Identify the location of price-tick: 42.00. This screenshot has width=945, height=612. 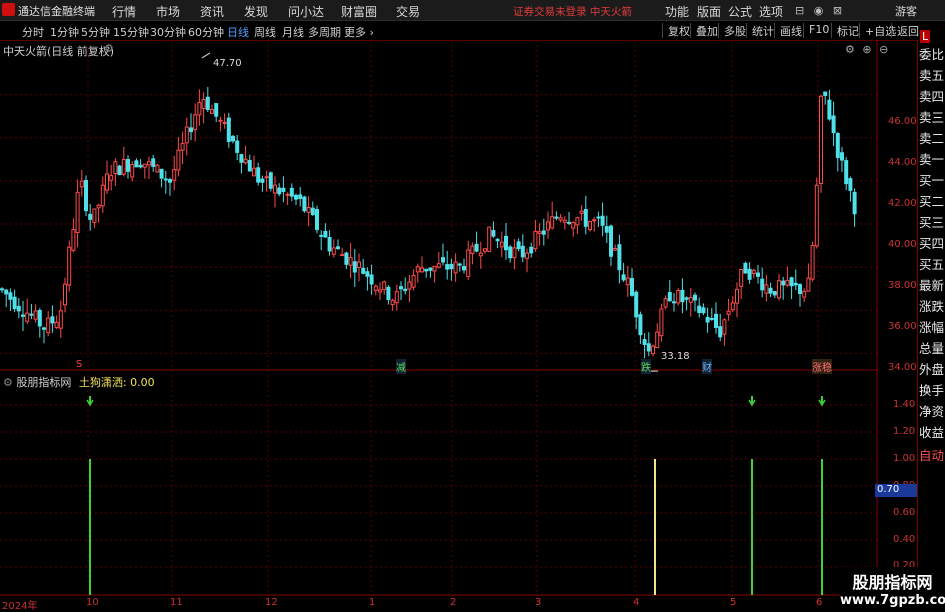
(902, 203).